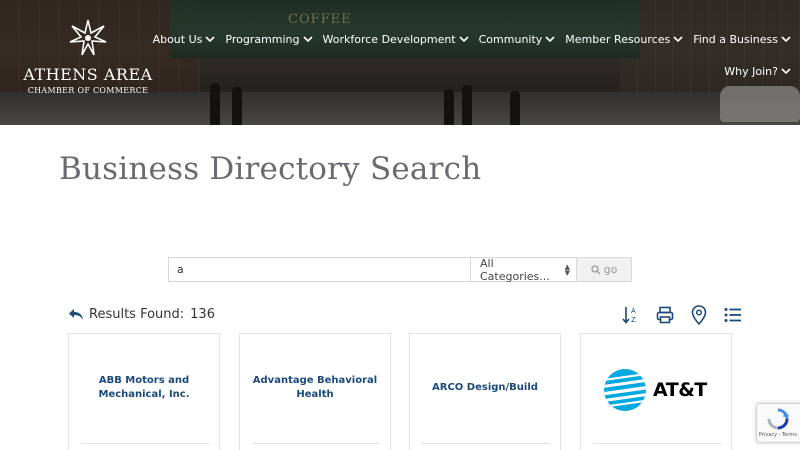 The height and width of the screenshot is (450, 800). What do you see at coordinates (137, 314) in the screenshot?
I see `results-label: Results Found:` at bounding box center [137, 314].